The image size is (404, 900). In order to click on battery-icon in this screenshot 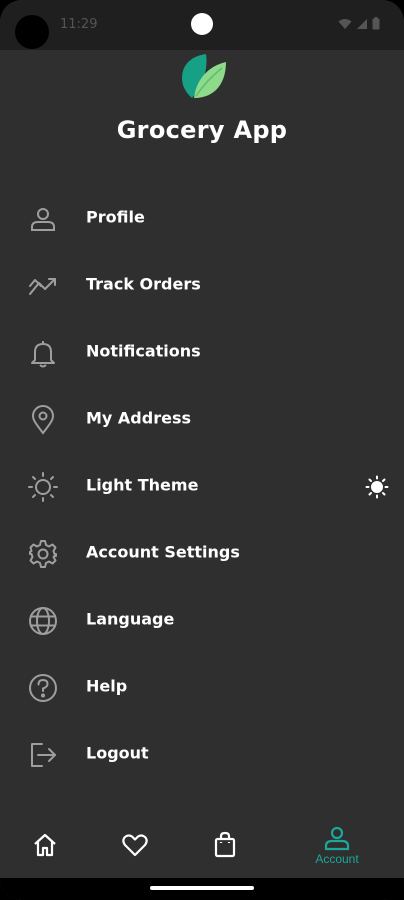, I will do `click(376, 23)`.